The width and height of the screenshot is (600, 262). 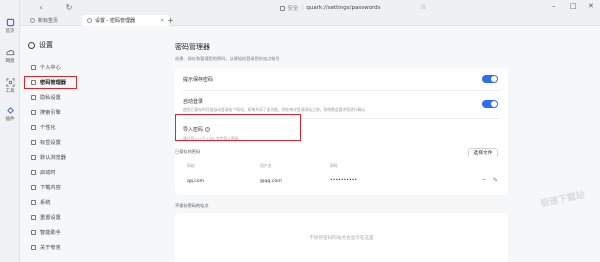 What do you see at coordinates (50, 143) in the screenshot?
I see `sidebar-item-label: 标签设置` at bounding box center [50, 143].